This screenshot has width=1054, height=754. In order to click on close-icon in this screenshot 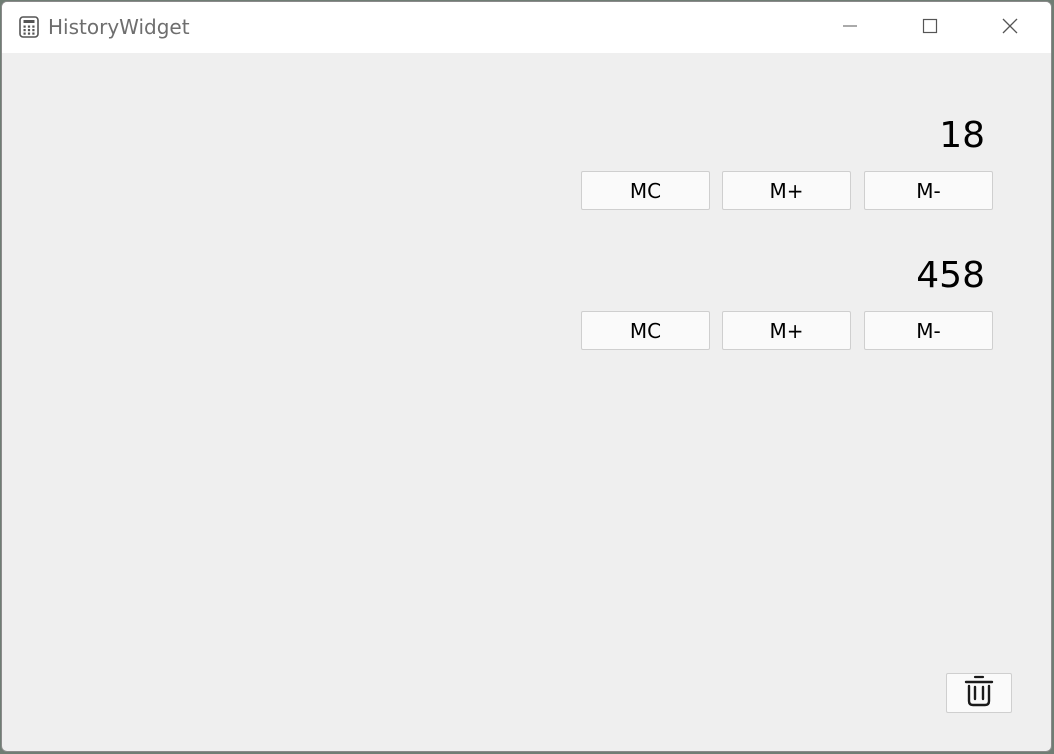, I will do `click(1010, 28)`.